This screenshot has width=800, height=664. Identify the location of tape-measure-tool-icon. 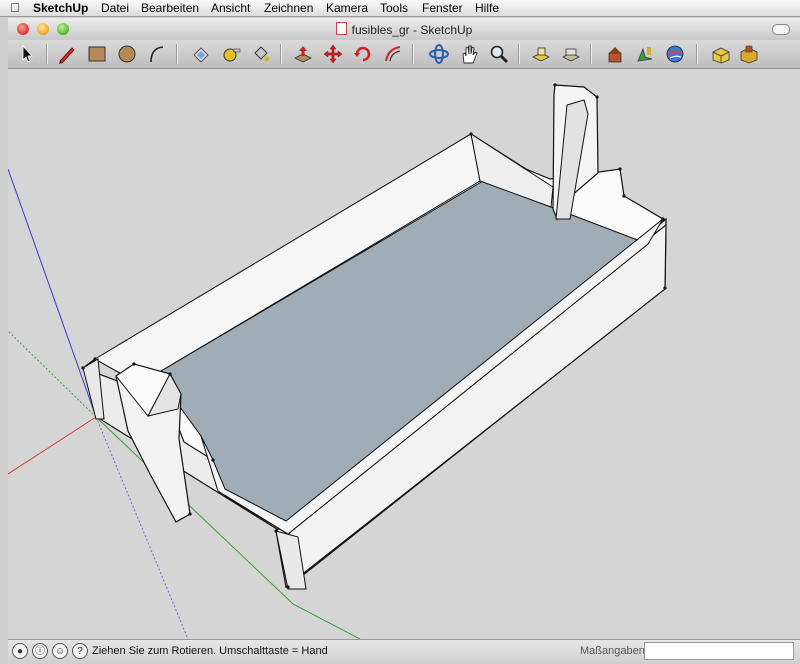
(231, 54).